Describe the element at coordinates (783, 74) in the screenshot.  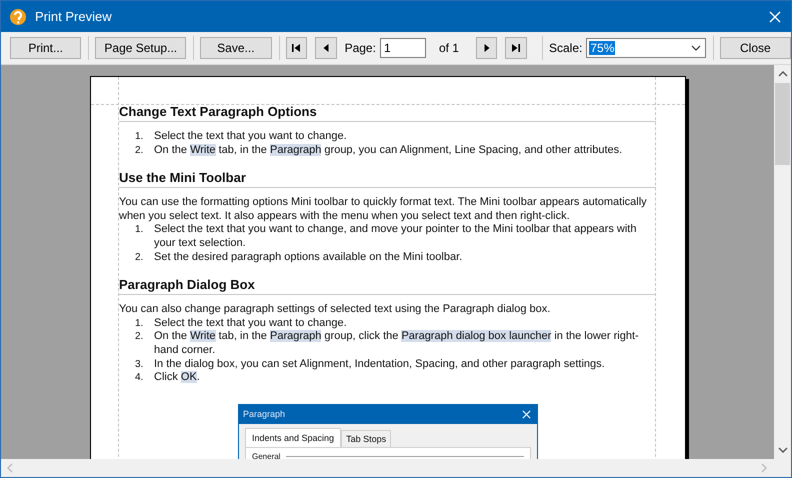
I see `scroll-up-icon` at that location.